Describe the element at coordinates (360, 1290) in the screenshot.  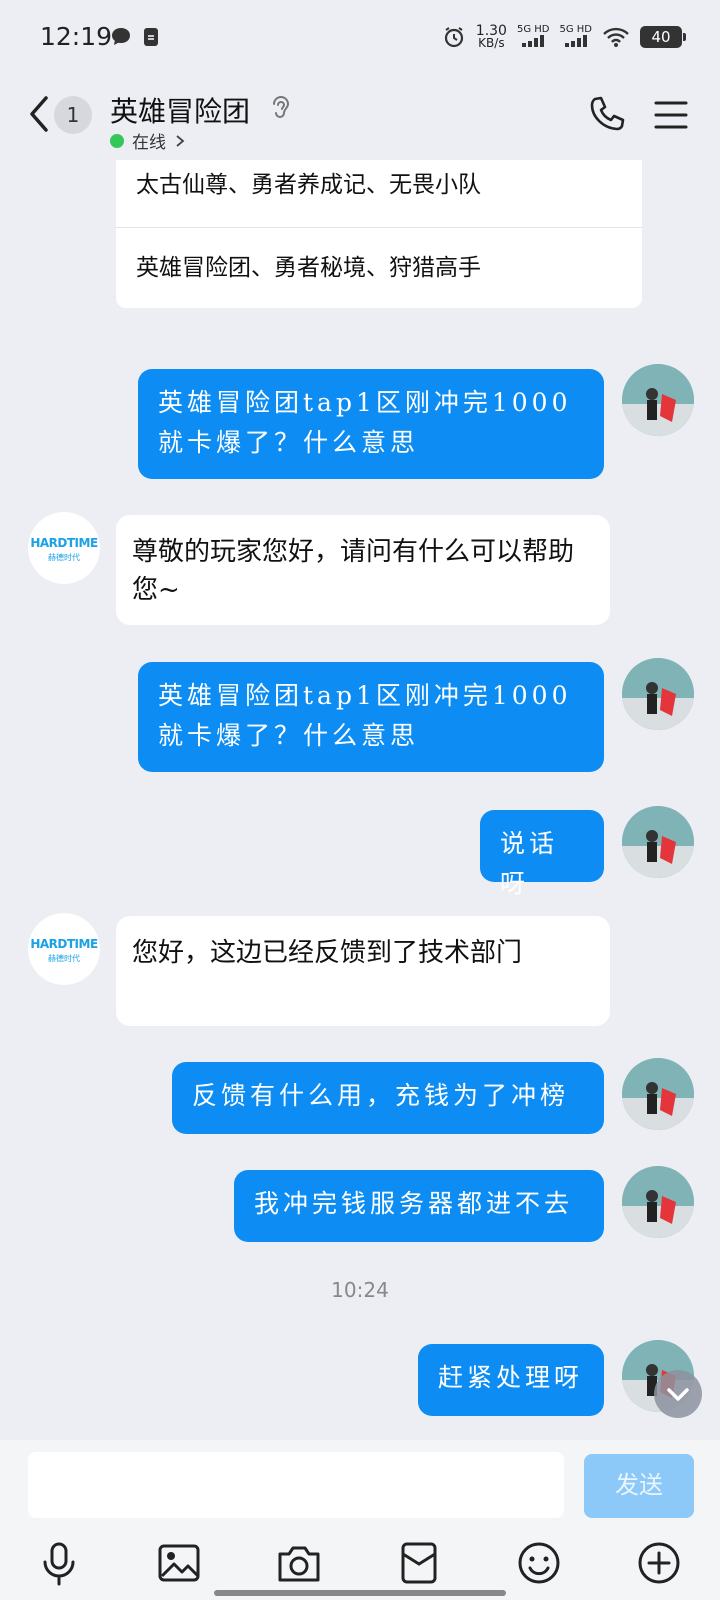
I see `time-divider: 10:24` at that location.